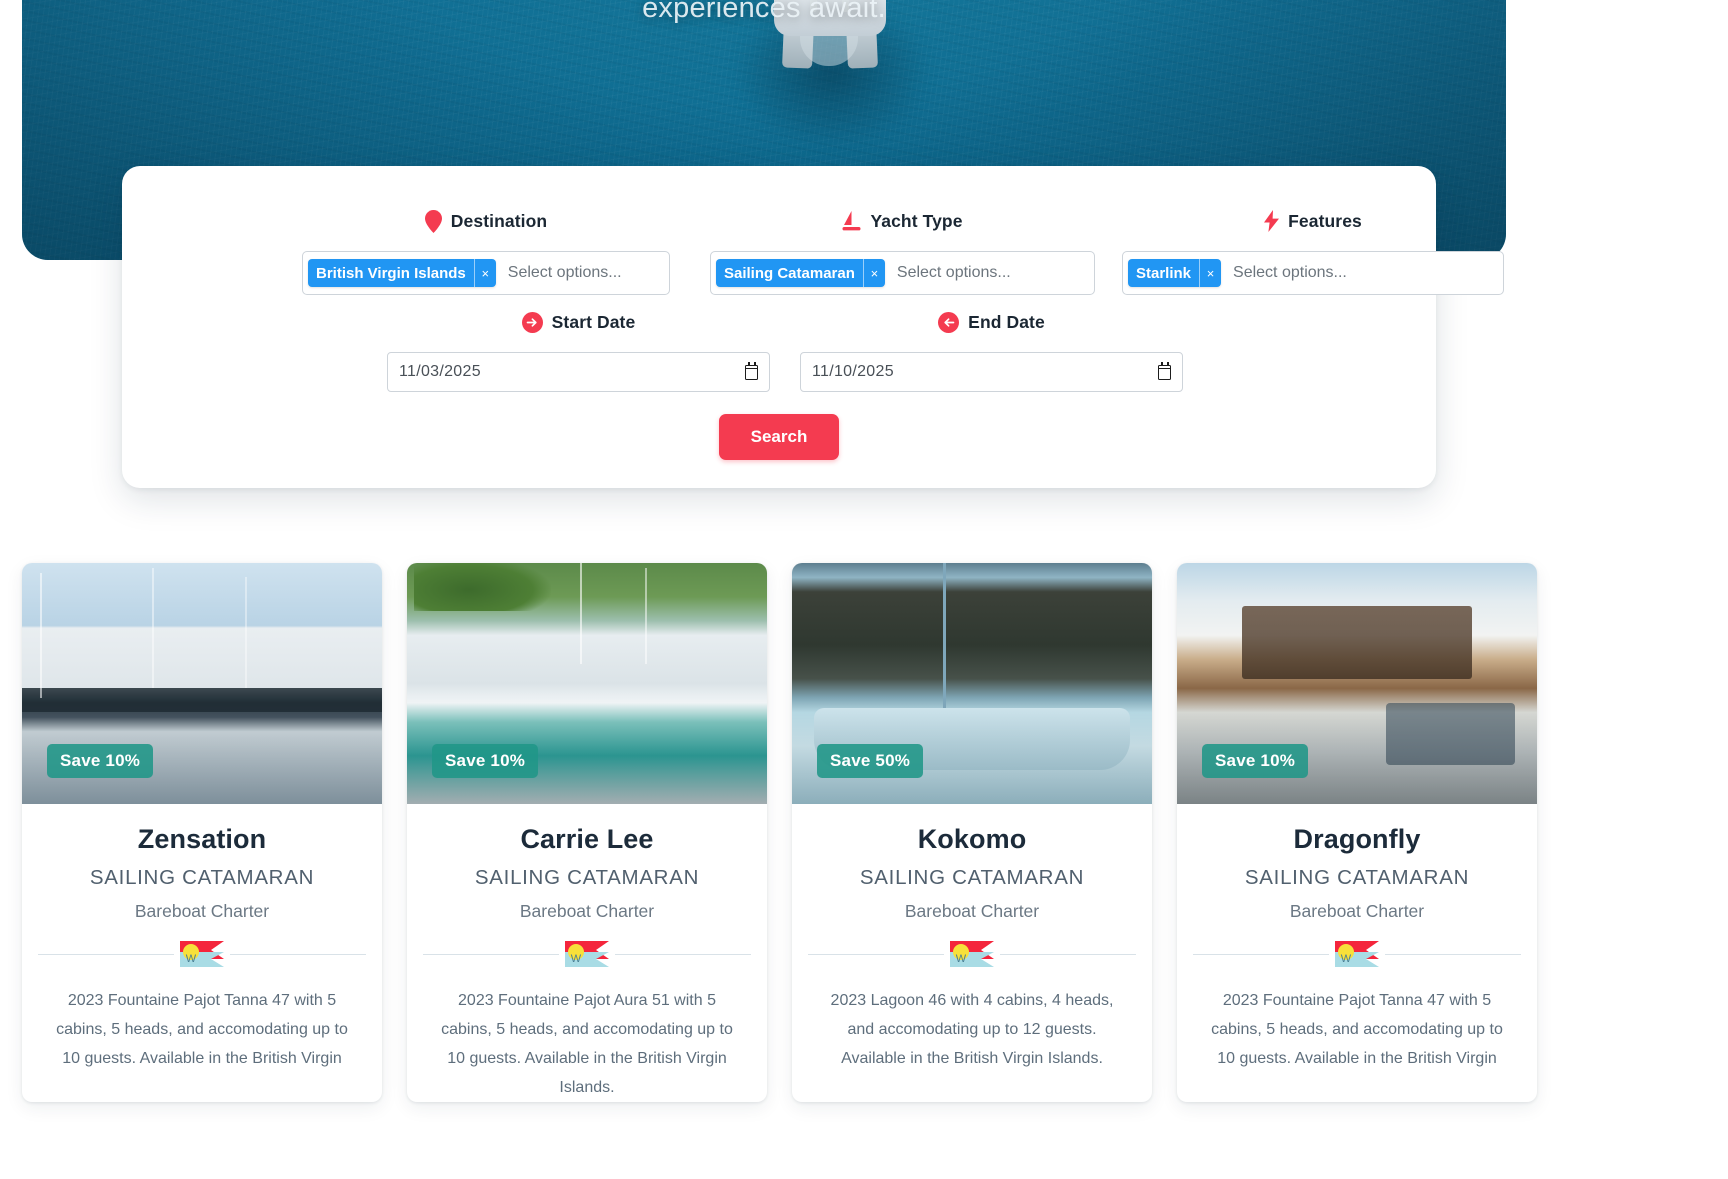  I want to click on yacht-name: Dragonfly, so click(1357, 839).